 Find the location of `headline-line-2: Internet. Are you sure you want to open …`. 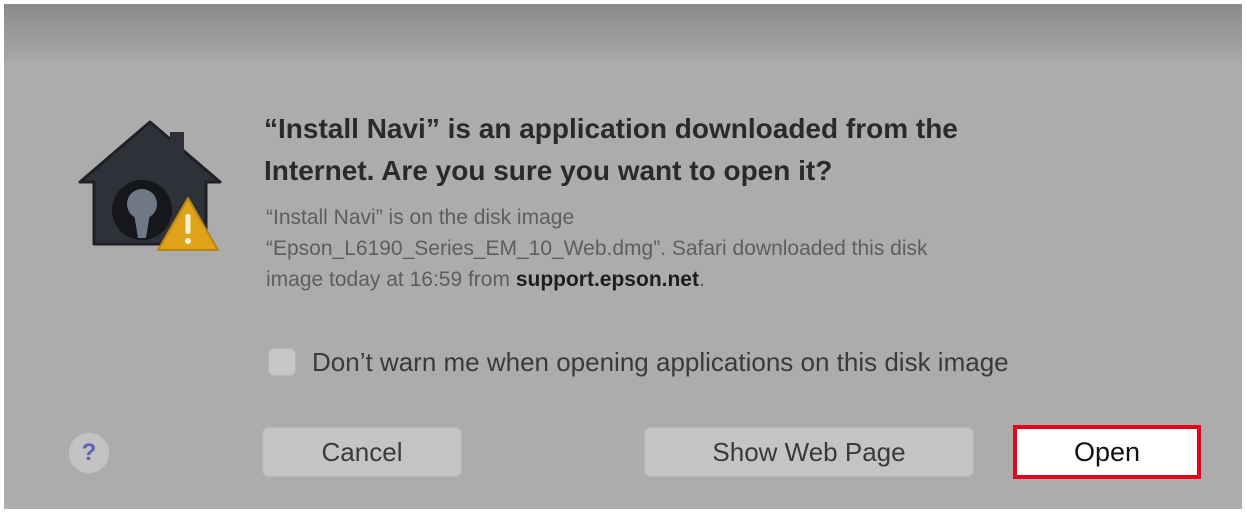

headline-line-2: Internet. Are you sure you want to open … is located at coordinates (548, 170).